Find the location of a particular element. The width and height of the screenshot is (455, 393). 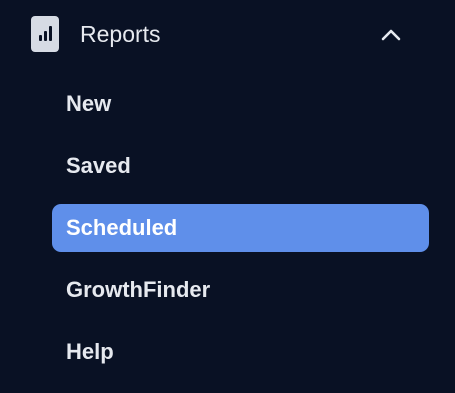

nav-item-help: Help is located at coordinates (240, 352).